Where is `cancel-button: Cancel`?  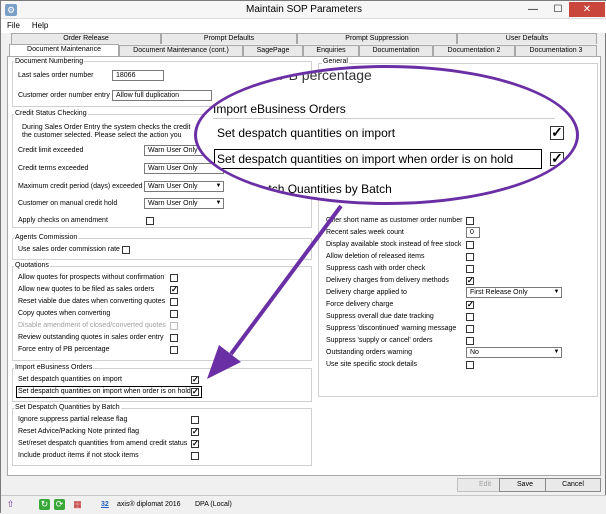 cancel-button: Cancel is located at coordinates (573, 485).